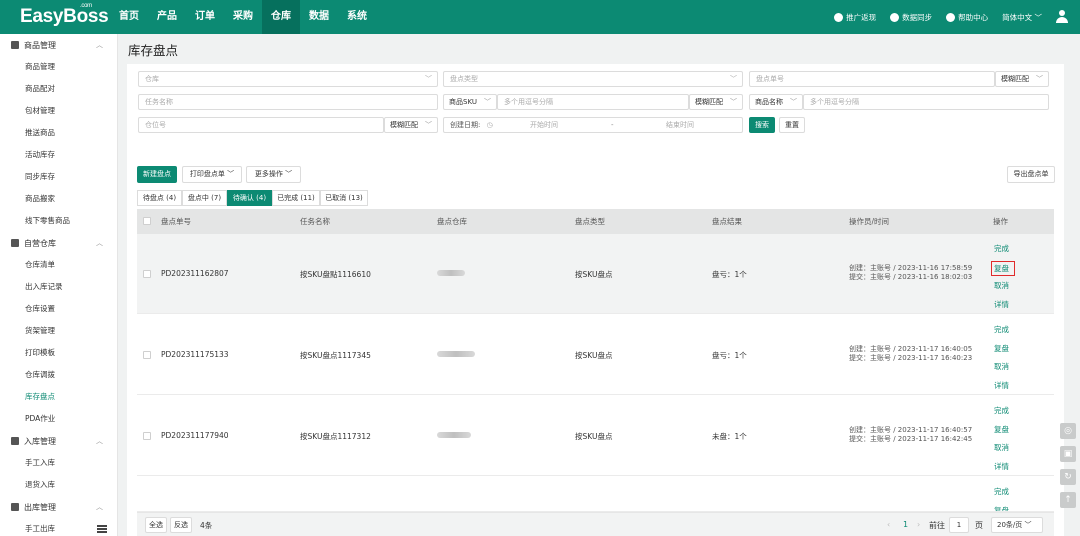 This screenshot has width=1080, height=536. Describe the element at coordinates (58, 331) in the screenshot. I see `sidebar-item-shelf-manage: 货架管理` at that location.